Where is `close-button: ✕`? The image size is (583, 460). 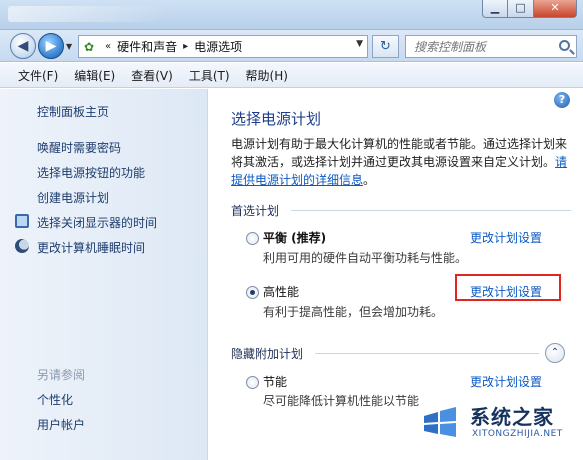
close-button: ✕ is located at coordinates (555, 9).